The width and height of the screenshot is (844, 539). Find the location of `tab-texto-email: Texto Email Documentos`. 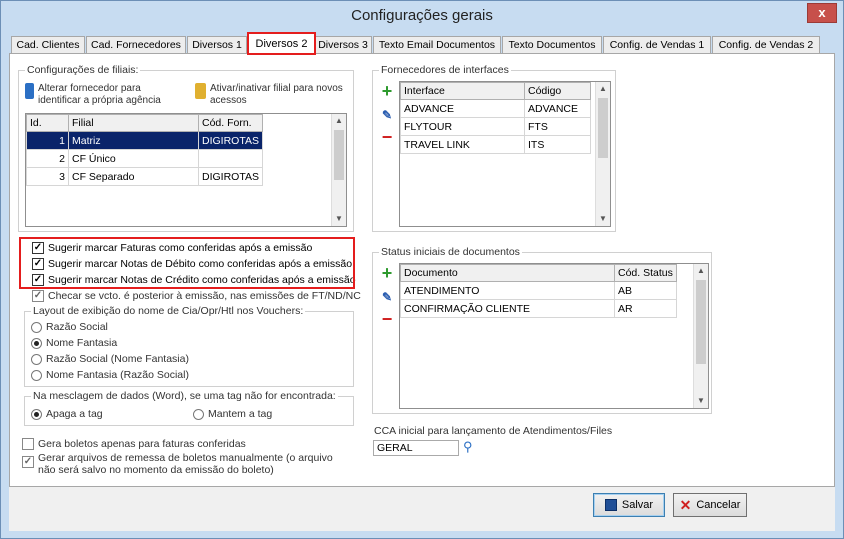

tab-texto-email: Texto Email Documentos is located at coordinates (437, 45).